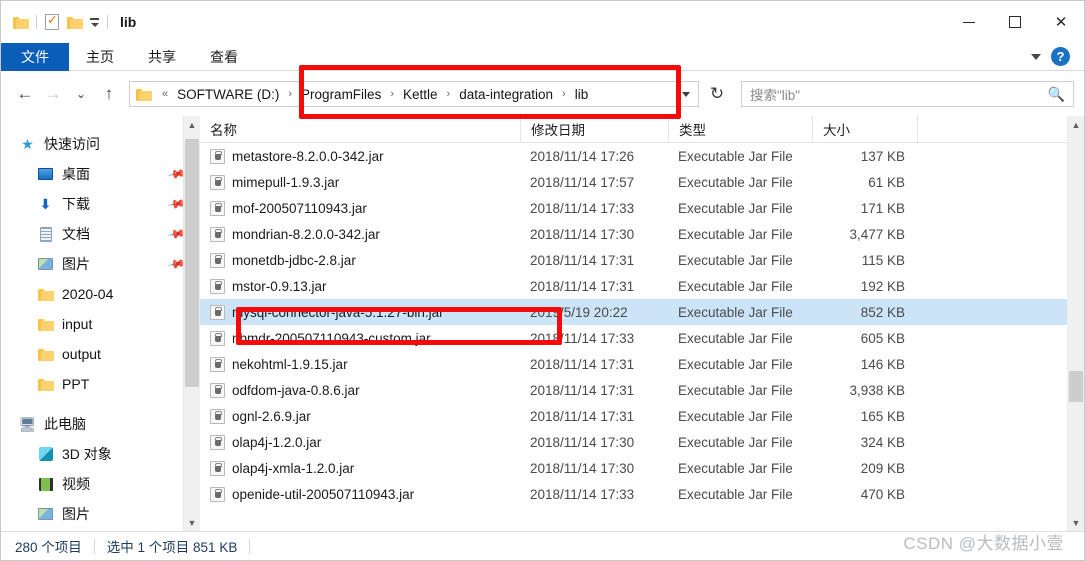 This screenshot has width=1085, height=561. What do you see at coordinates (1075, 323) in the screenshot?
I see `file-list-scrollbar: ▲ ▼` at bounding box center [1075, 323].